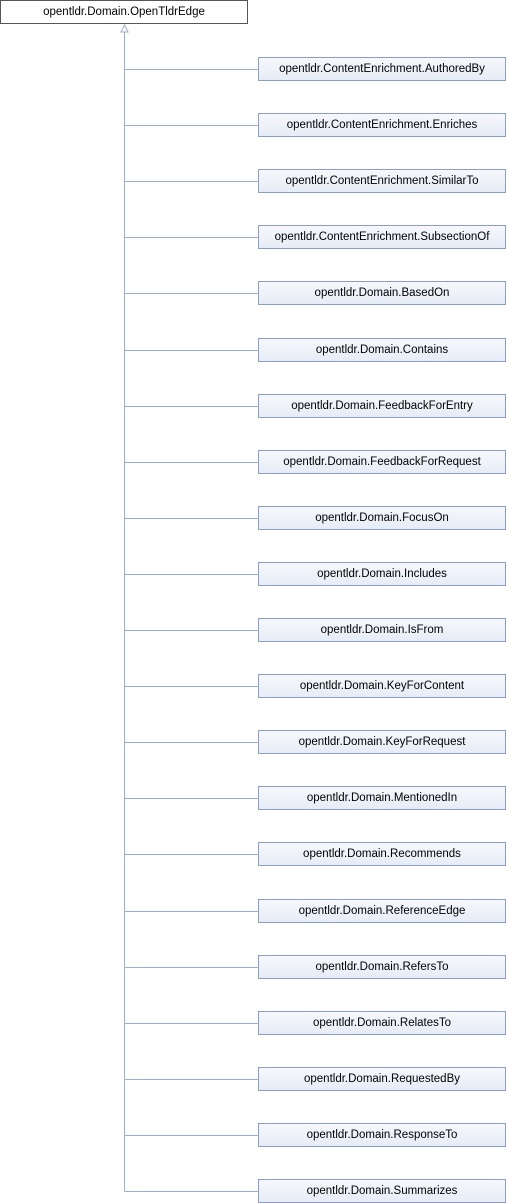 The width and height of the screenshot is (506, 1203). What do you see at coordinates (382, 1023) in the screenshot?
I see `derived-class-node: opentldr.Domain.RelatesTo` at bounding box center [382, 1023].